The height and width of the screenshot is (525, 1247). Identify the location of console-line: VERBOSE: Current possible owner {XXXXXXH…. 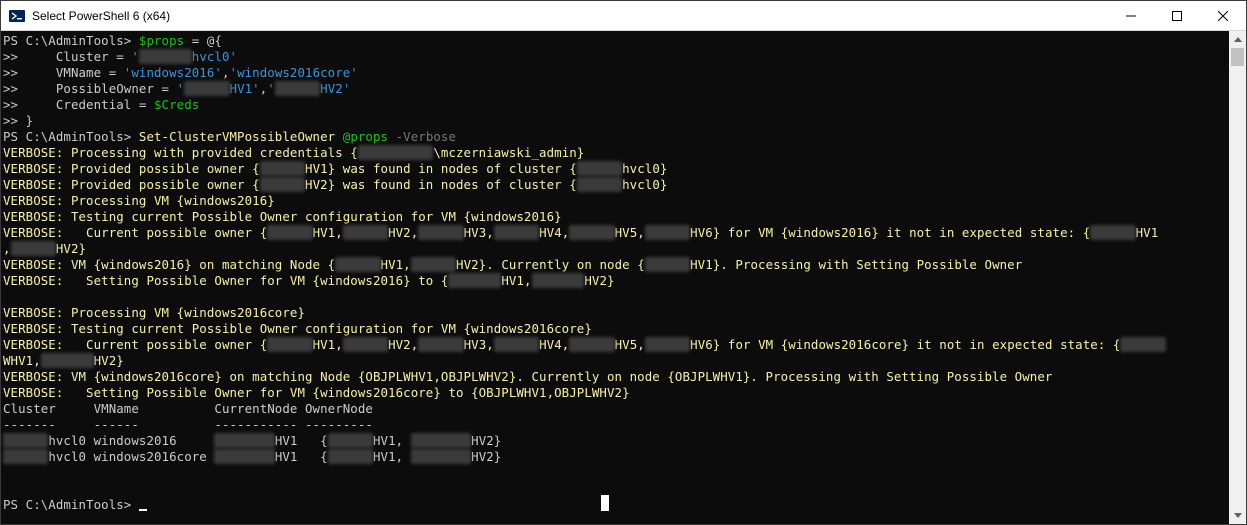
(616, 233).